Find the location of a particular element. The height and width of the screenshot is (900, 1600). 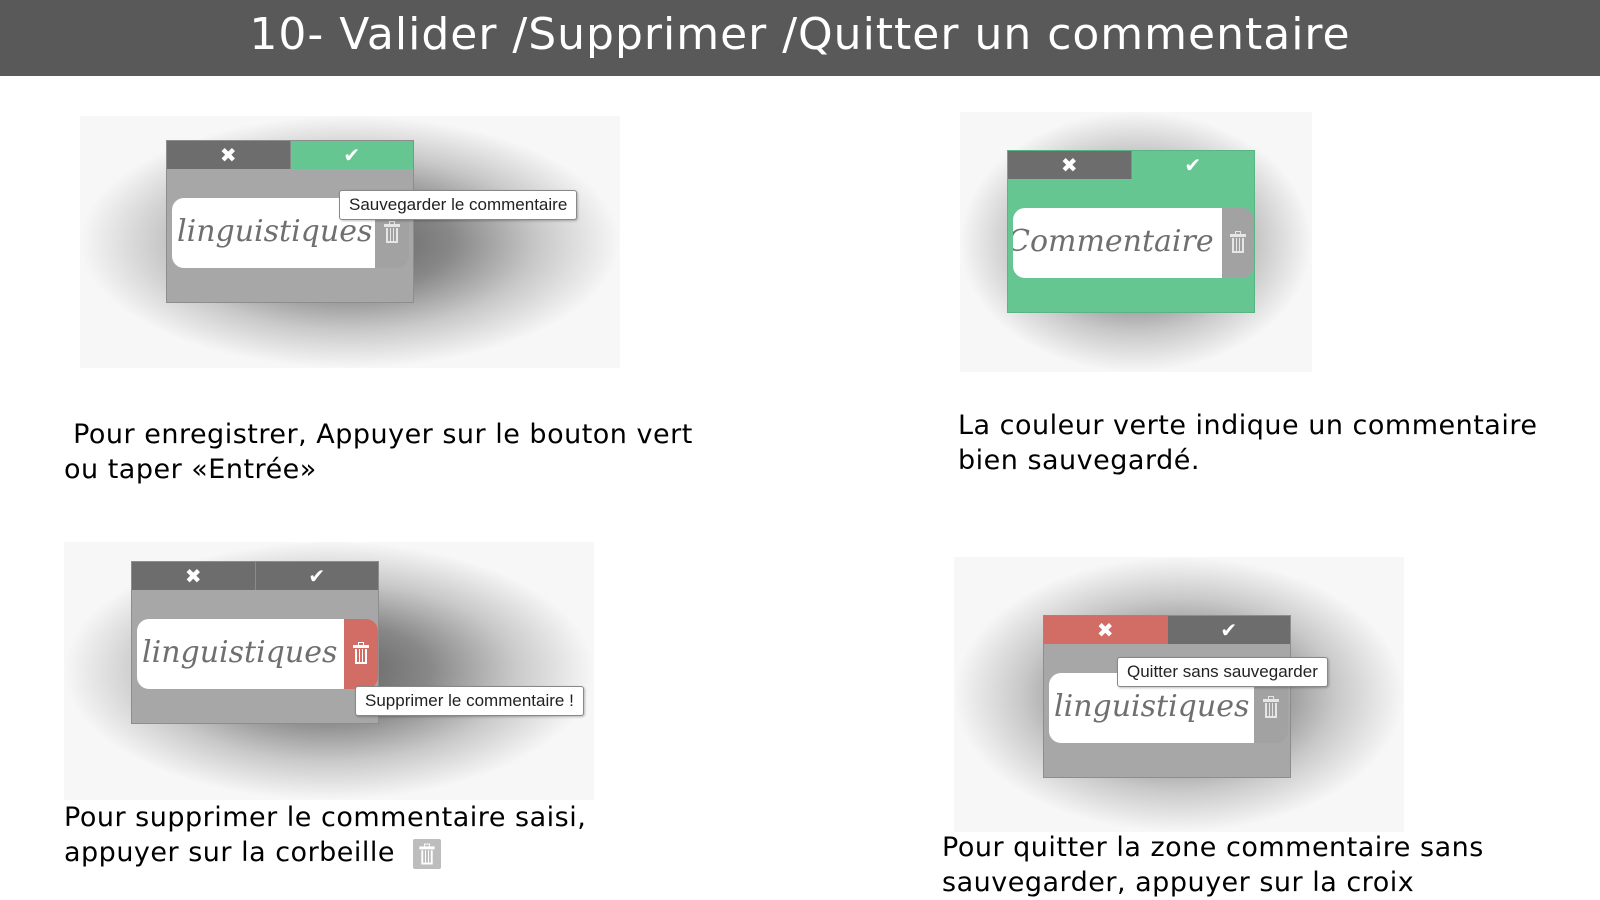

caption-line: ou taper «Entrée» is located at coordinates (190, 469).